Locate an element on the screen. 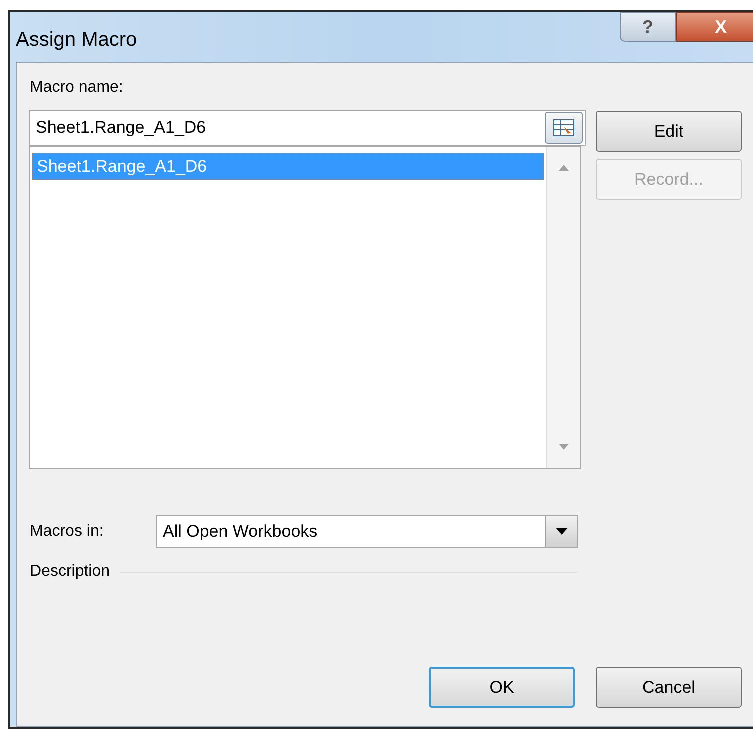 Image resolution: width=753 pixels, height=729 pixels. macros-in-label: Macros in: is located at coordinates (67, 532).